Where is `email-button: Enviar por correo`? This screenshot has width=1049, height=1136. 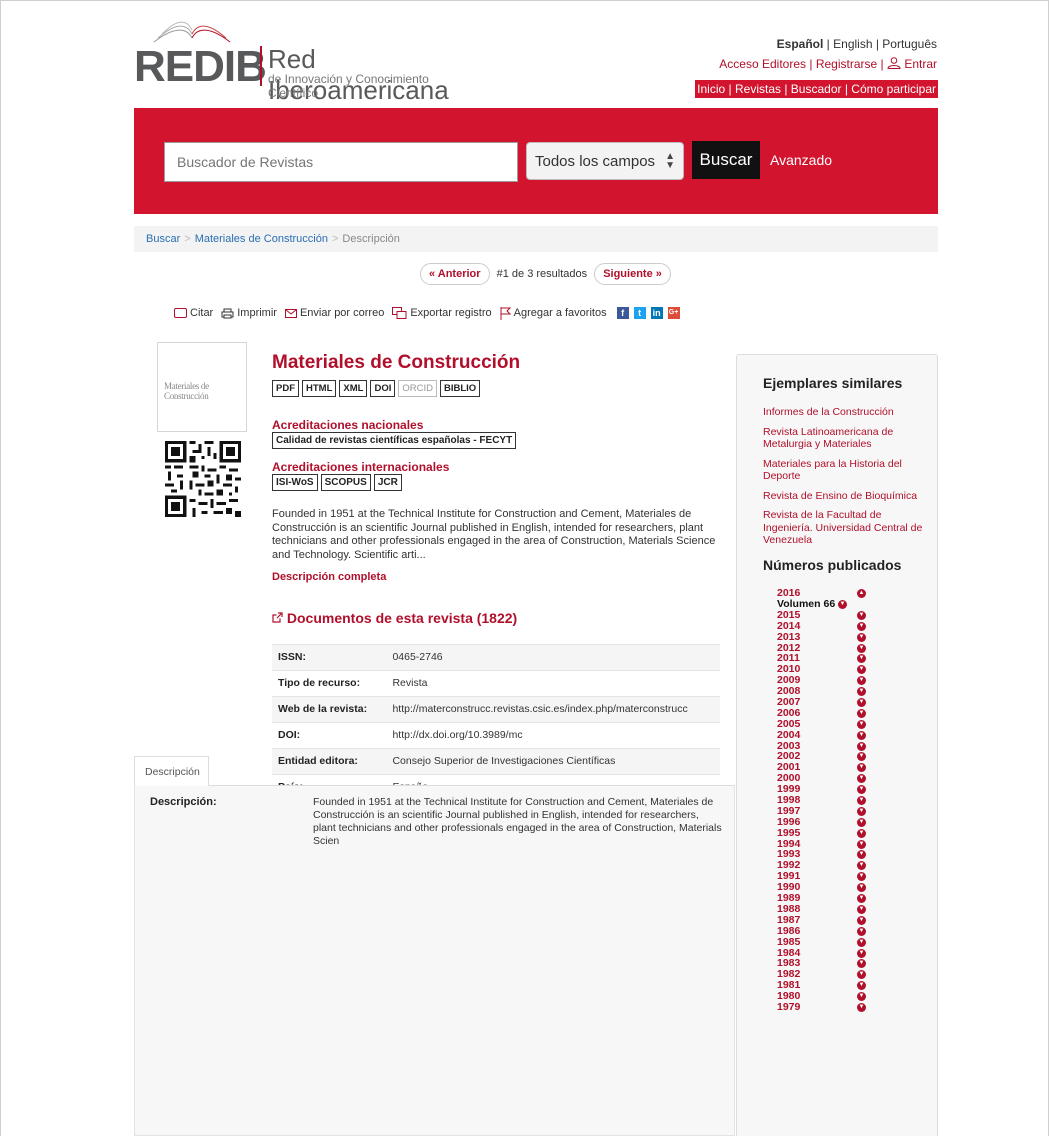
email-button: Enviar por correo is located at coordinates (334, 313).